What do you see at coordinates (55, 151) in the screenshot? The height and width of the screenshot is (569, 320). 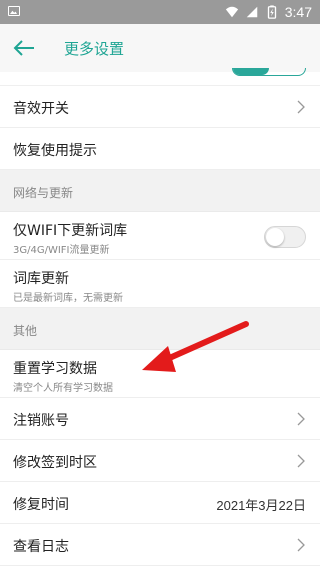 I see `row-label: 恢复使用提示` at bounding box center [55, 151].